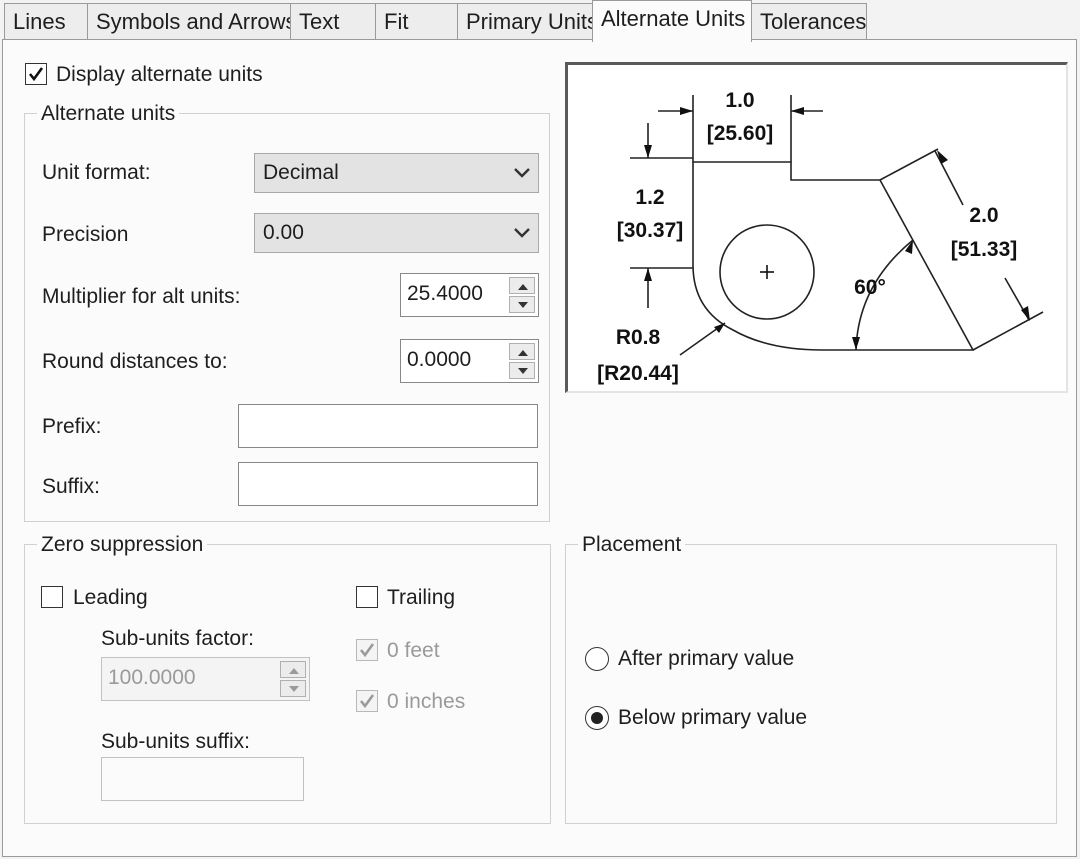  Describe the element at coordinates (110, 597) in the screenshot. I see `leading-label: Leading` at that location.